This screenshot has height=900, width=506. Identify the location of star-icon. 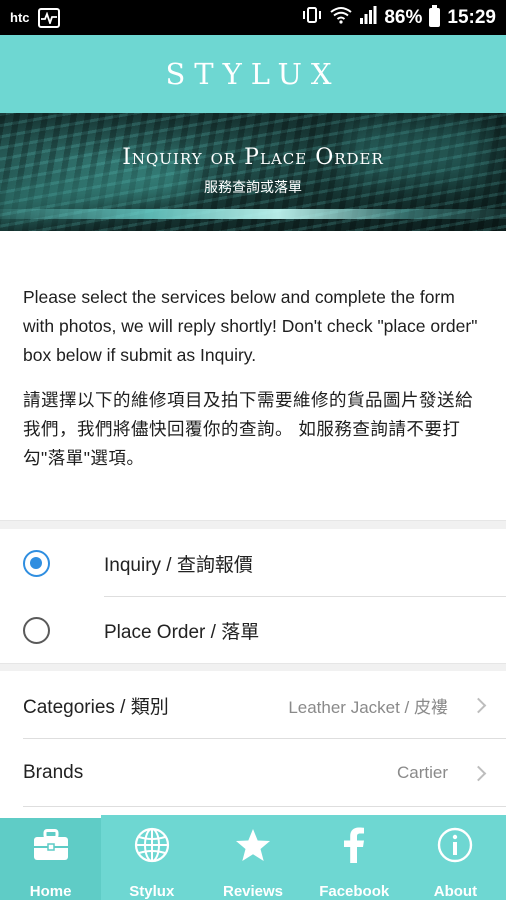
(253, 845).